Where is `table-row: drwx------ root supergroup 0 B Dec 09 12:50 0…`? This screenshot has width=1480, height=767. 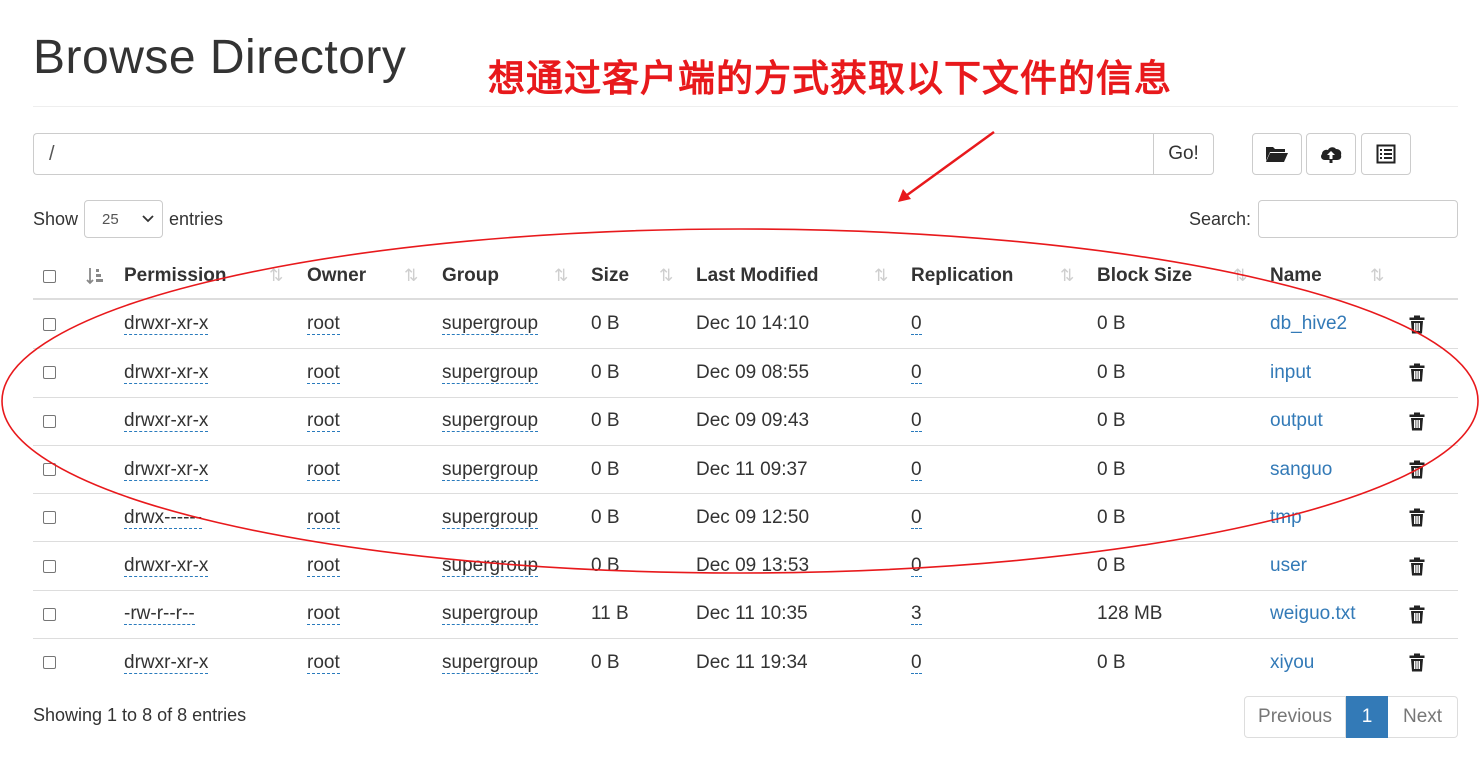 table-row: drwx------ root supergroup 0 B Dec 09 12:50 0… is located at coordinates (745, 517).